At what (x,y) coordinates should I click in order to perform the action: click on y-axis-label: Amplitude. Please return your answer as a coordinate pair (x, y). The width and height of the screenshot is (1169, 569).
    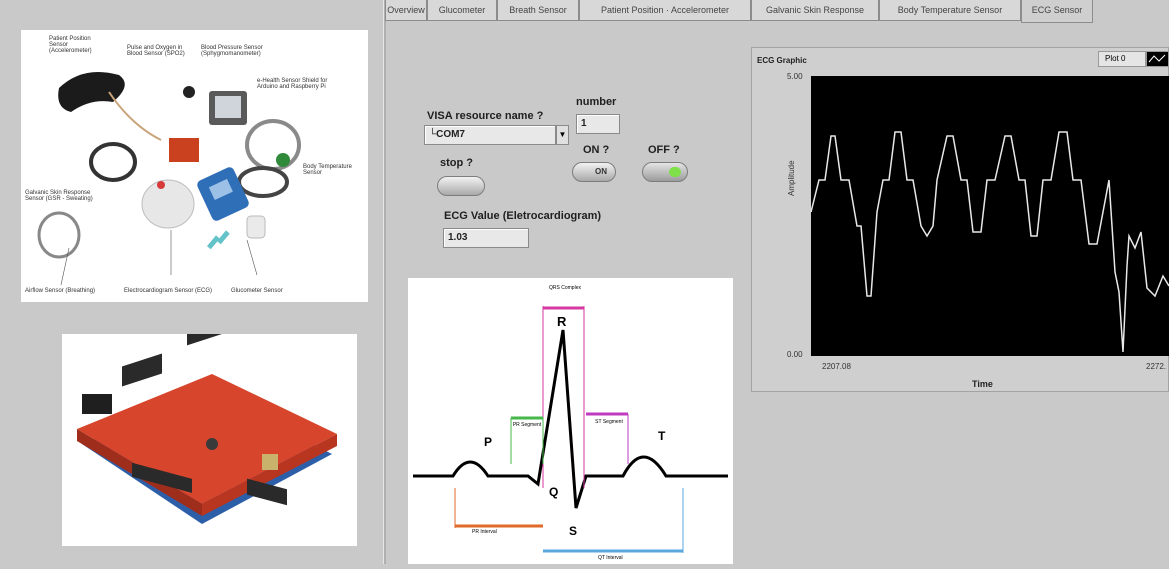
    Looking at the image, I should click on (791, 178).